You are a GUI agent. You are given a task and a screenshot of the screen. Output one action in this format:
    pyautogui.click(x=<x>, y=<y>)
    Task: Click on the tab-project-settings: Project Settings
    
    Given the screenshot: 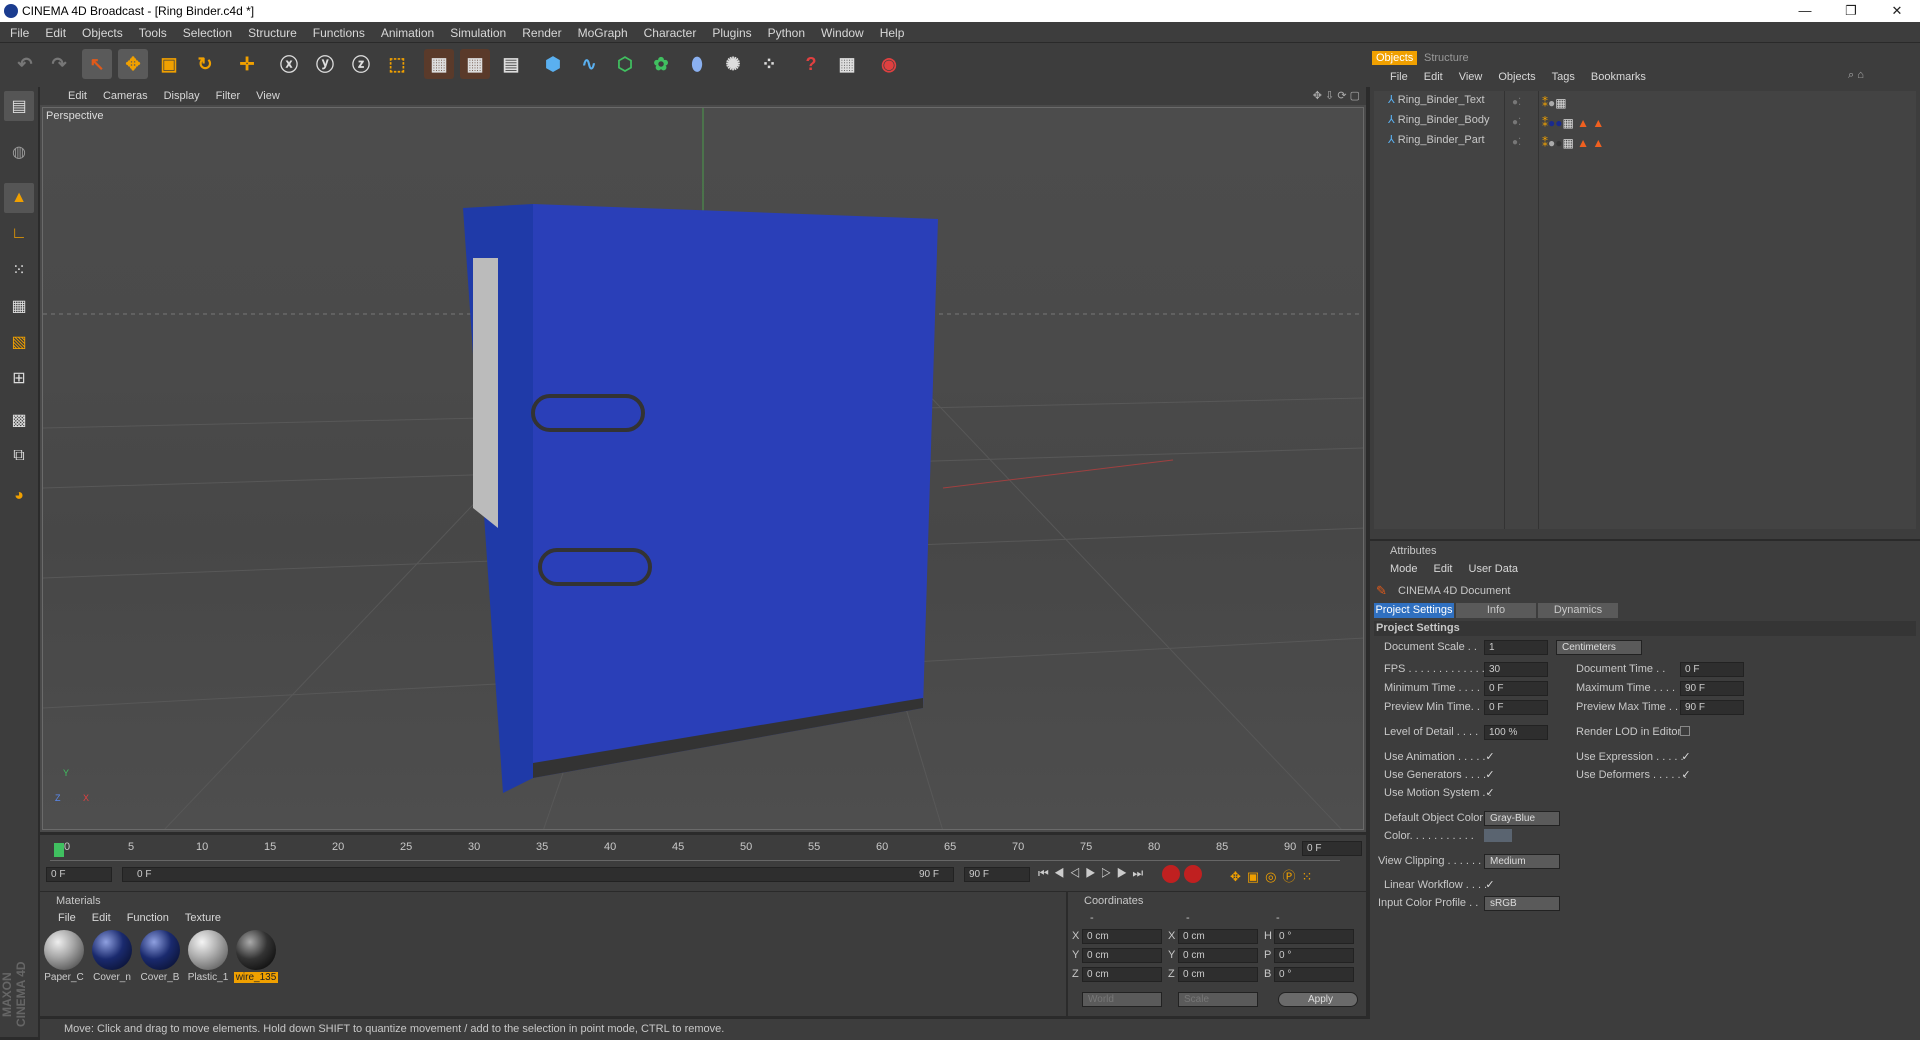 What is the action you would take?
    pyautogui.click(x=1414, y=610)
    